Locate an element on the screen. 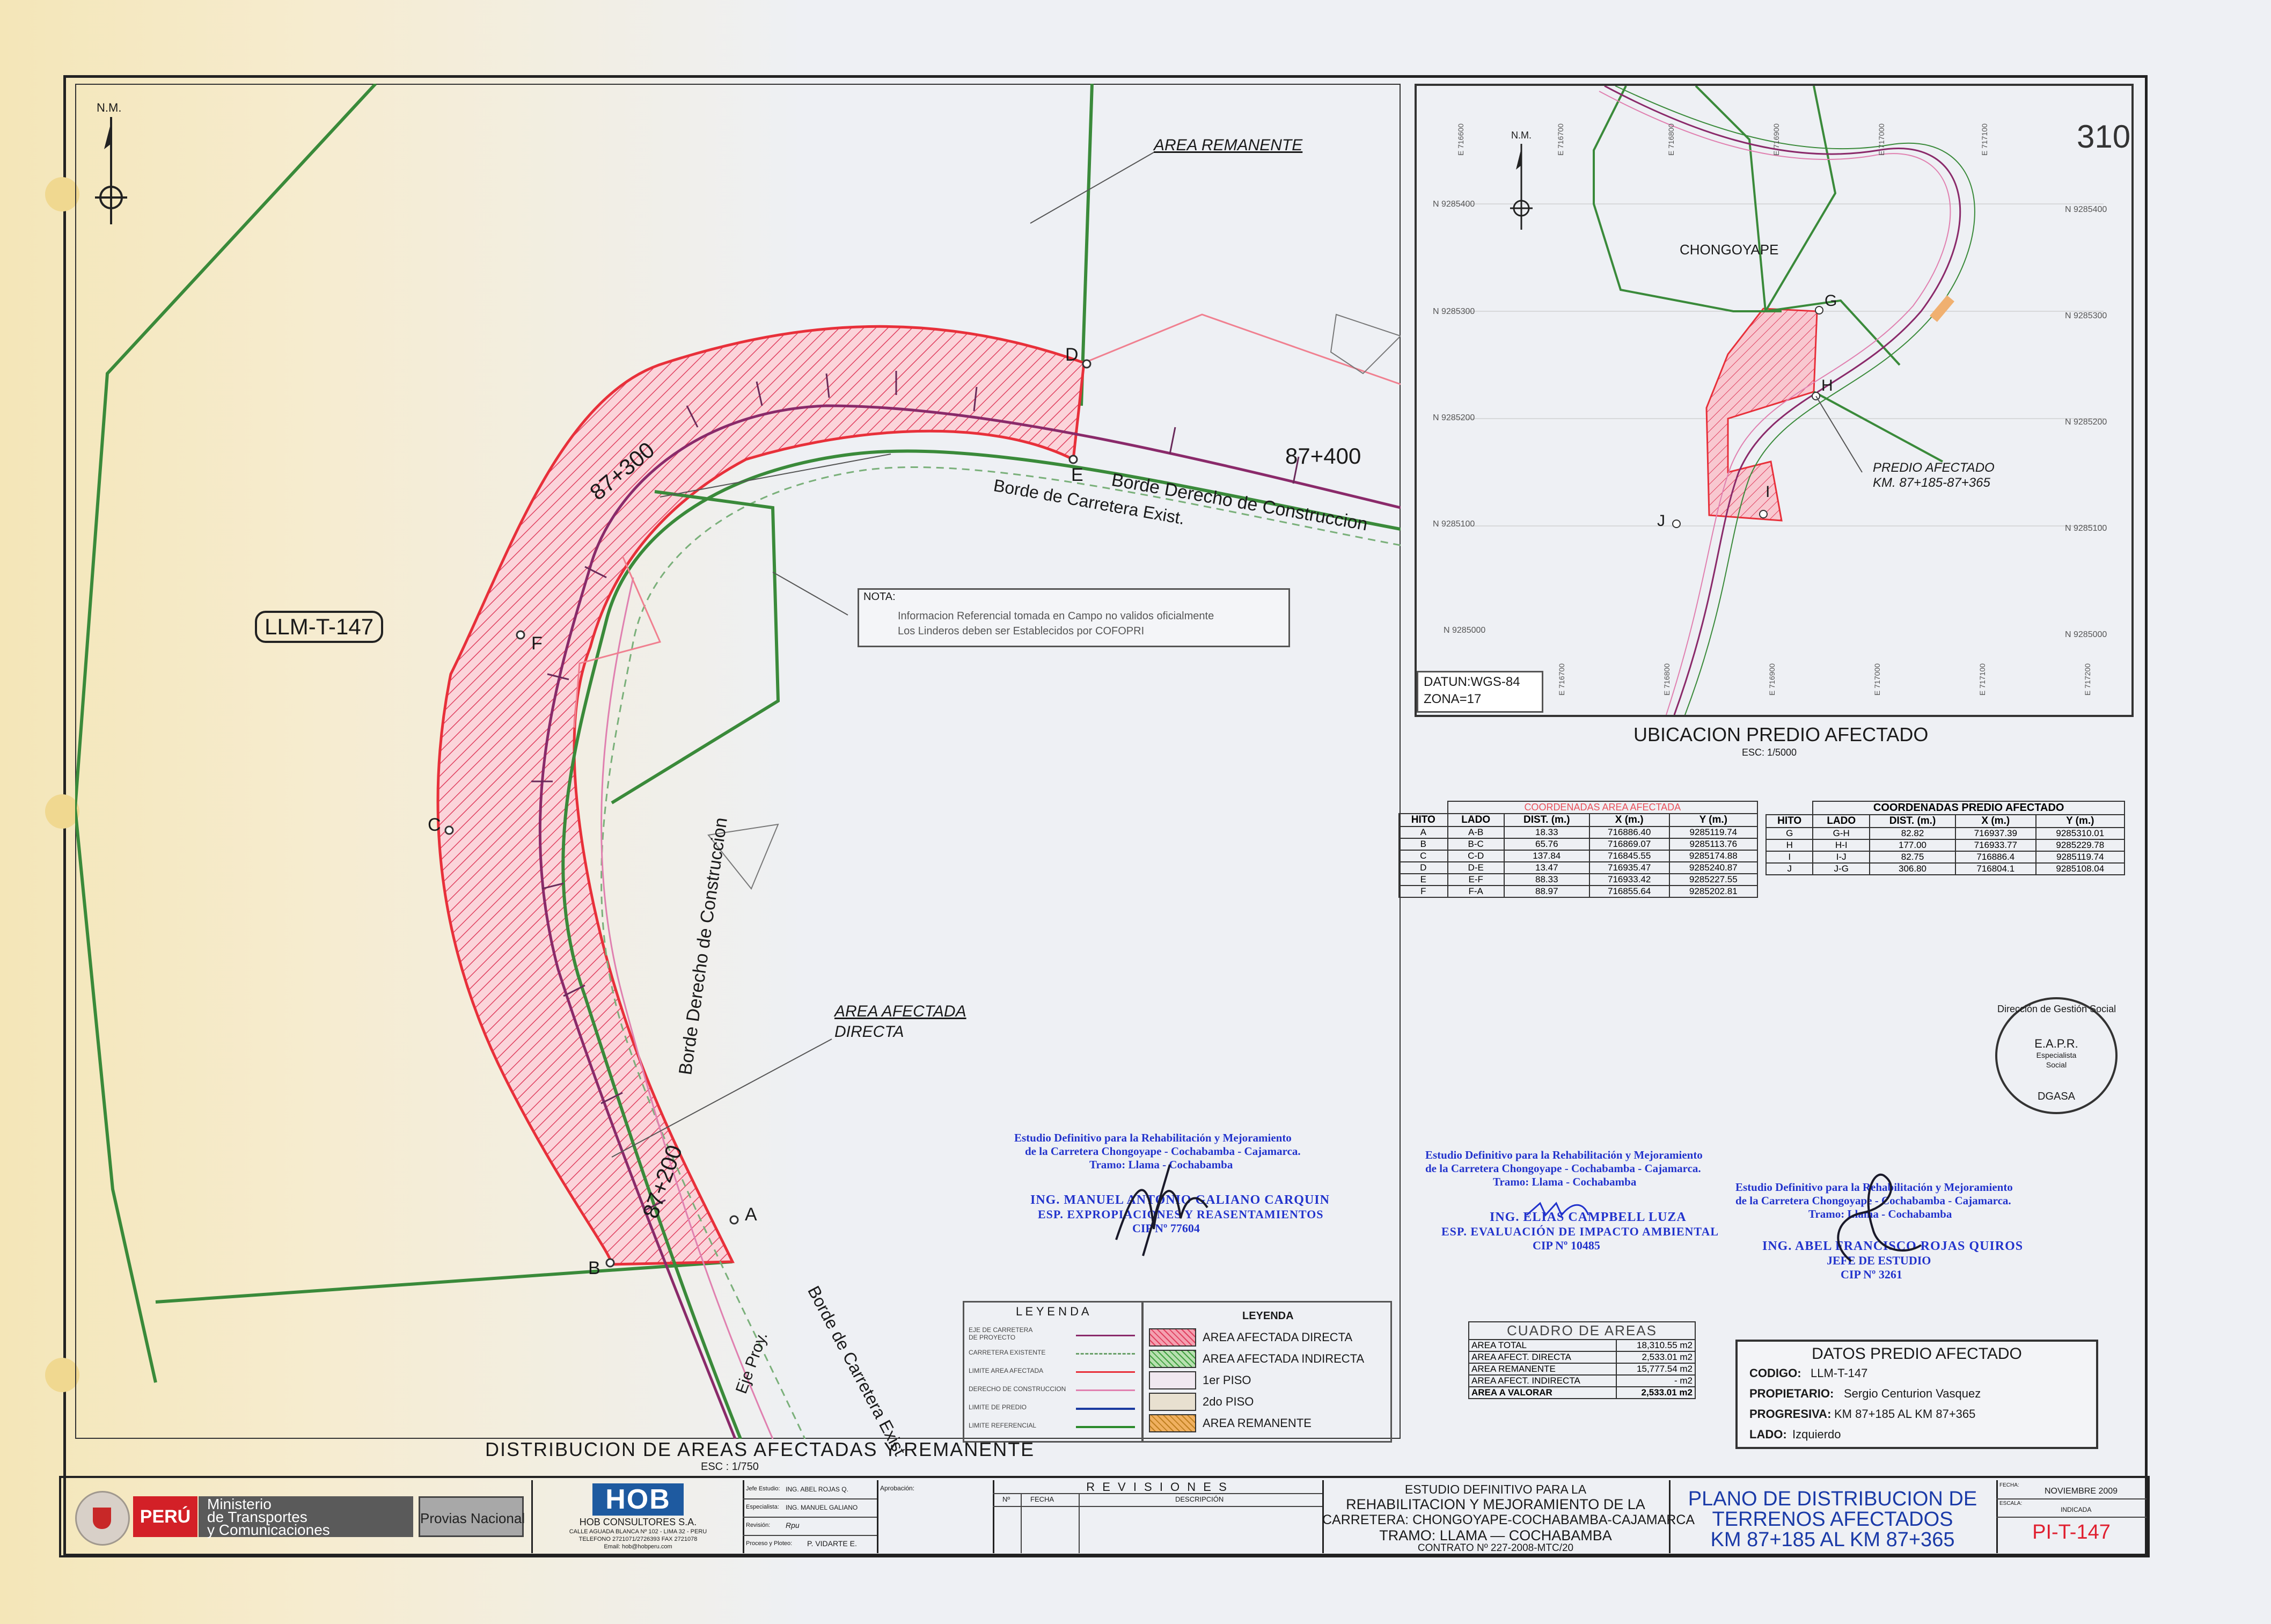  datos-propietario-value: Sergio Centurion Vasquez is located at coordinates (1912, 1393).